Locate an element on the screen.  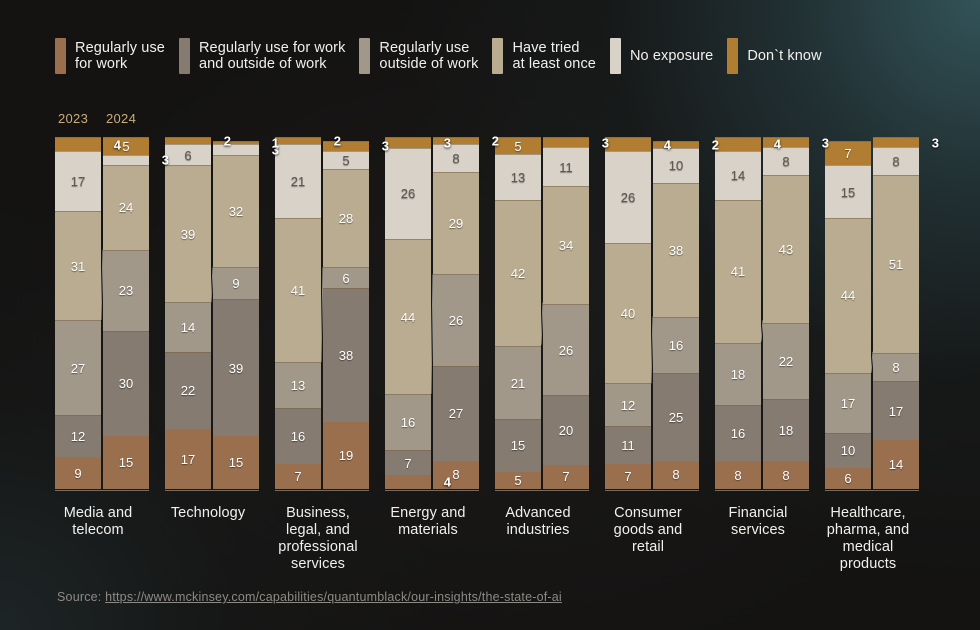
bar-segment-none: 13 is located at coordinates (518, 177).